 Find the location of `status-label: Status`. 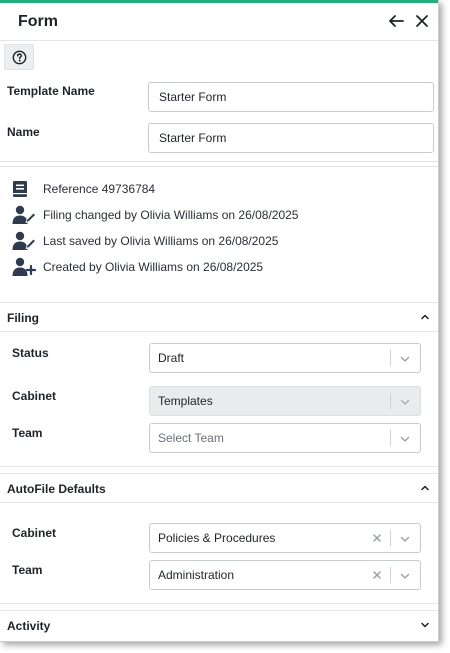

status-label: Status is located at coordinates (30, 353).